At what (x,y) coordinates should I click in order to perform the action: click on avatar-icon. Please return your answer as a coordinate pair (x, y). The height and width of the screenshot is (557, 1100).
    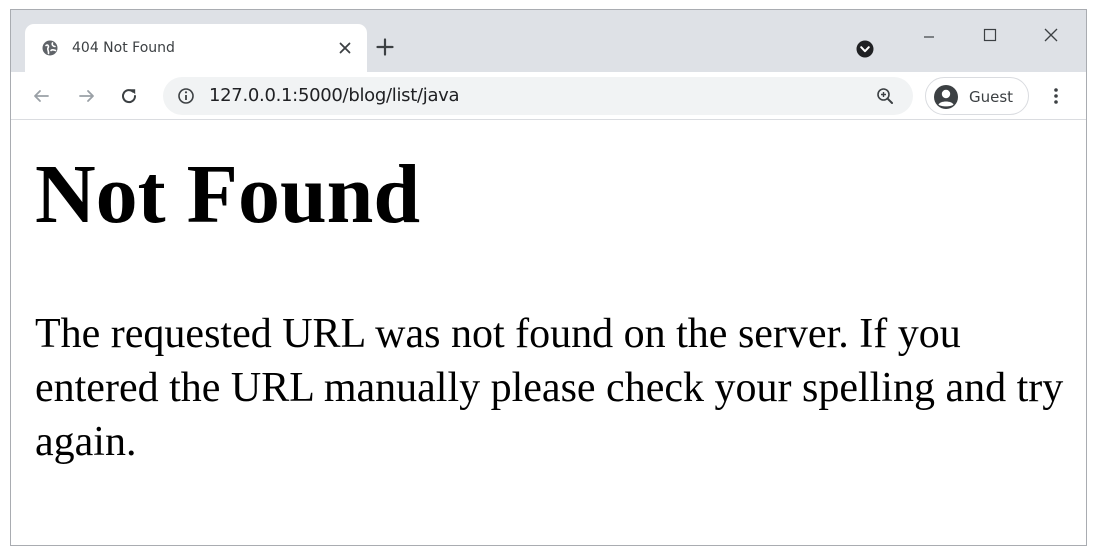
    Looking at the image, I should click on (946, 97).